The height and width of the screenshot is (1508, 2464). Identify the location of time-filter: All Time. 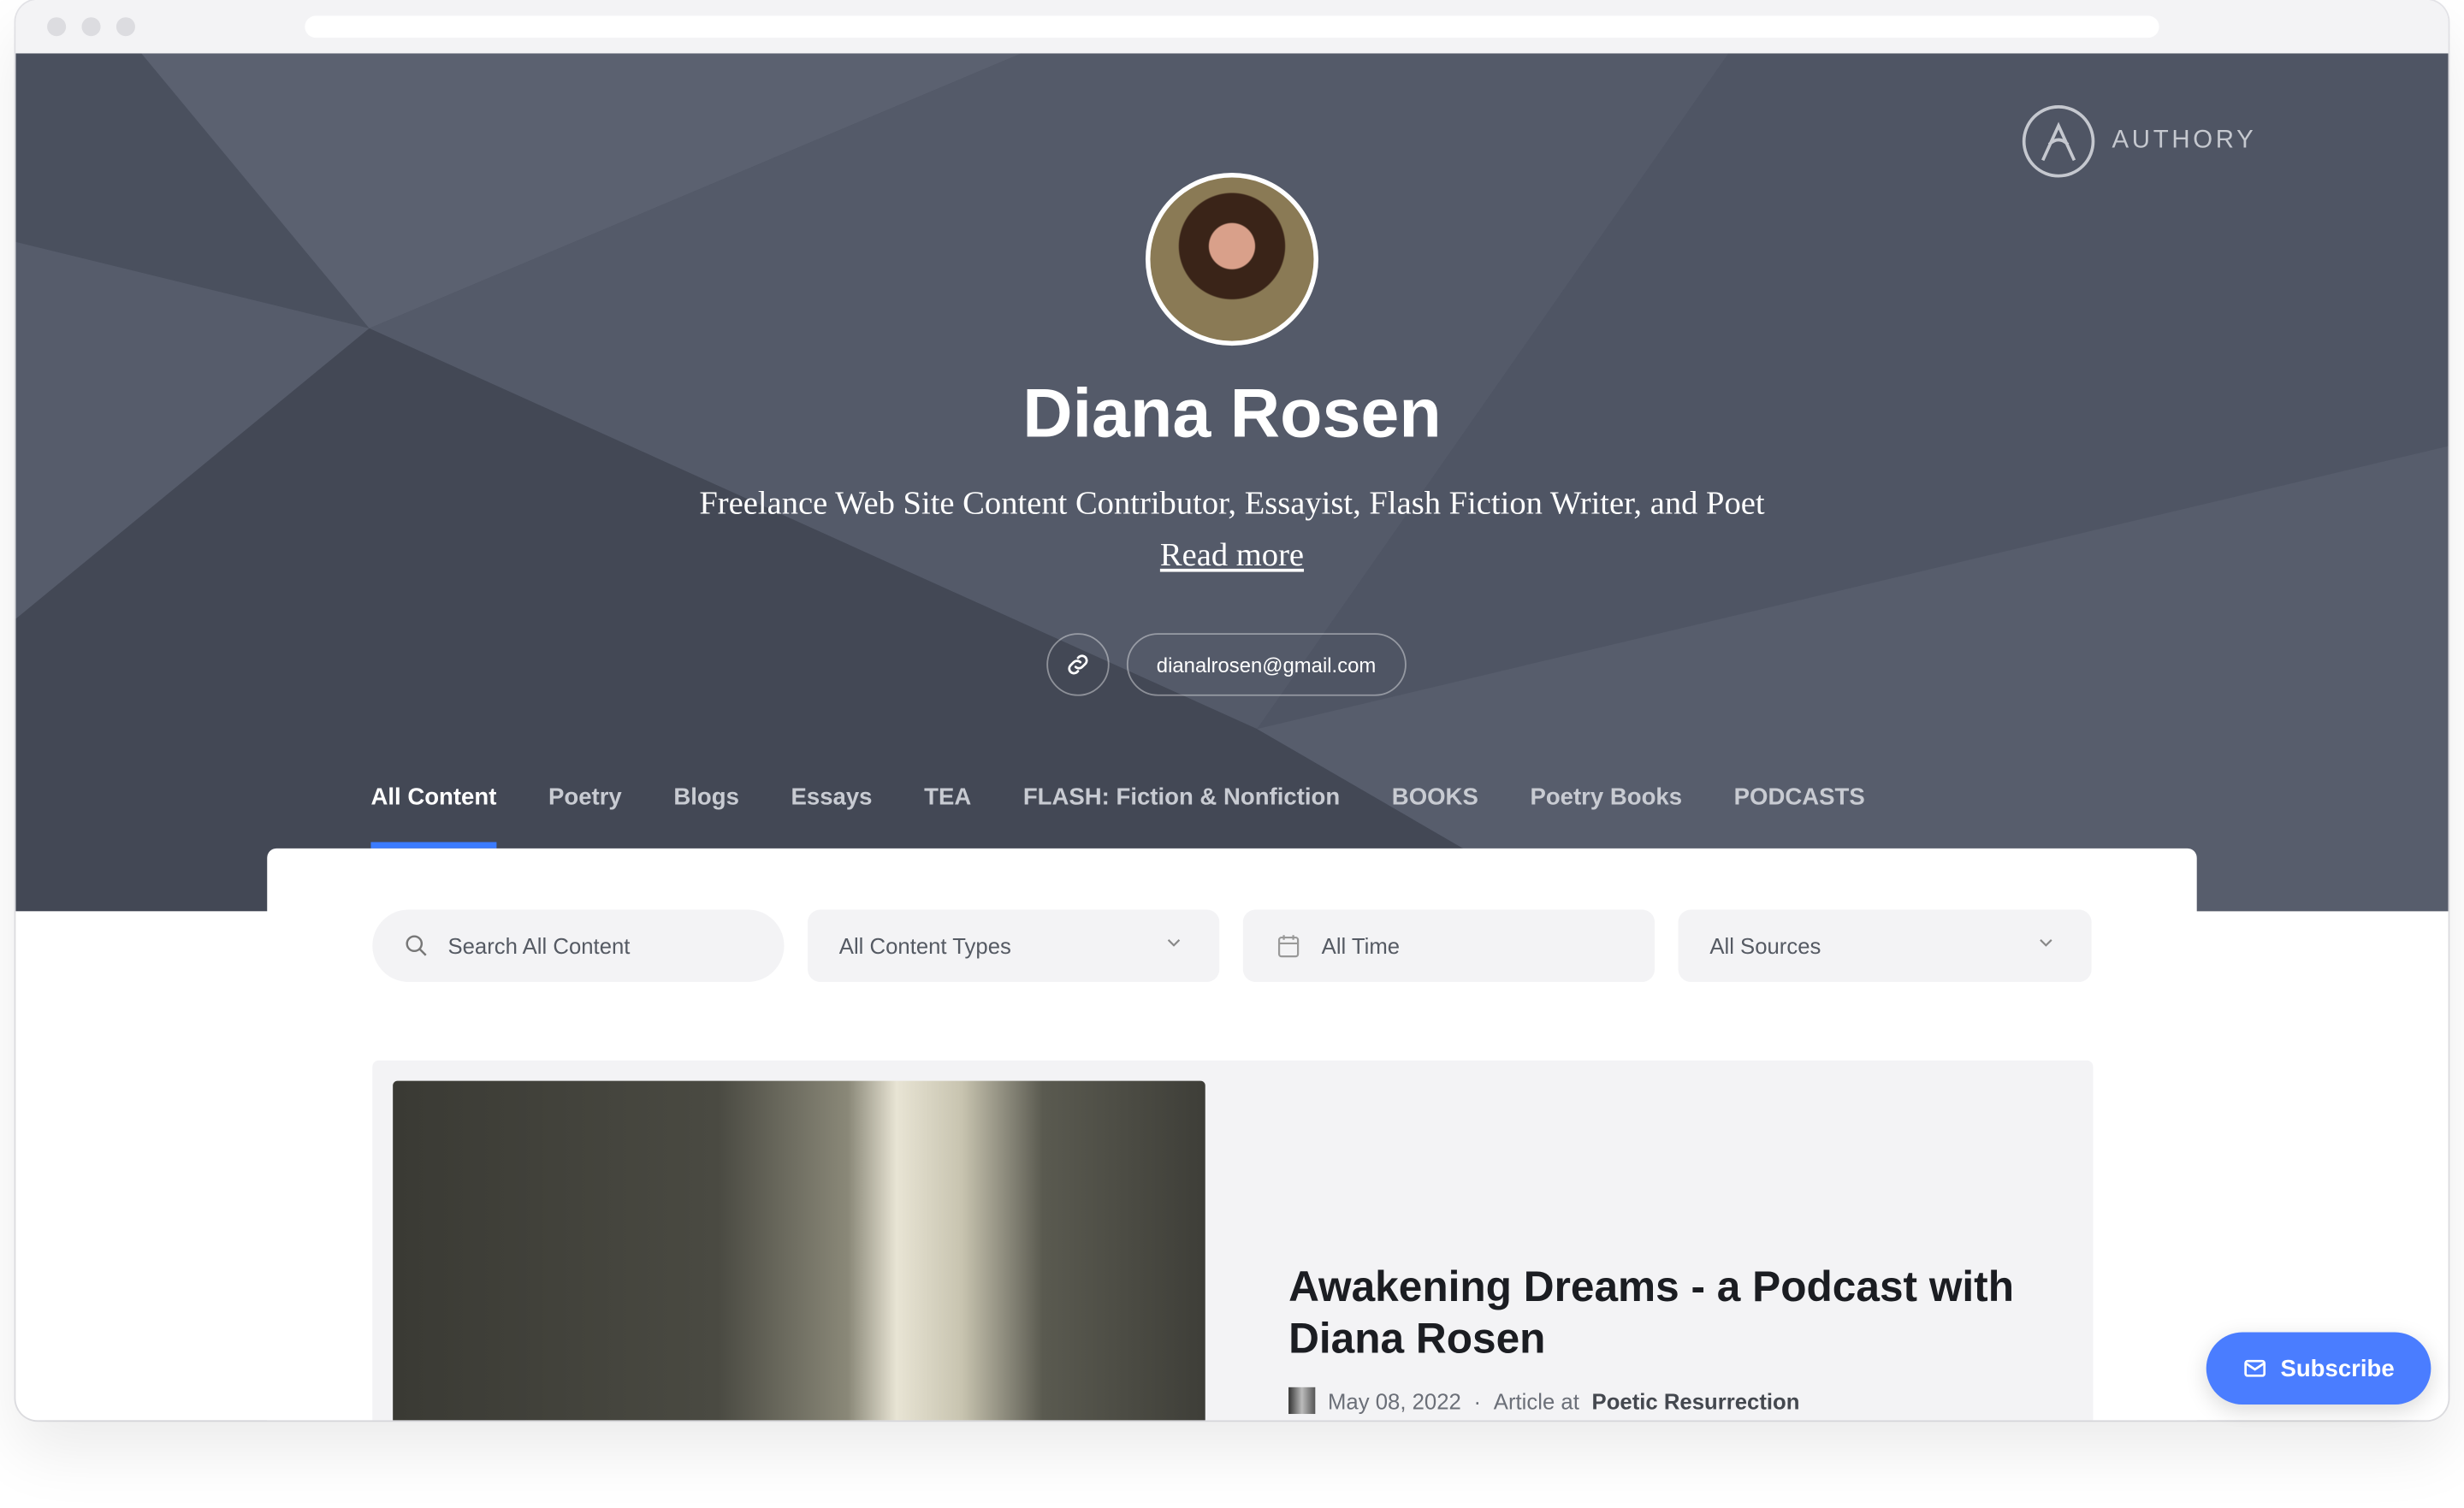
(1449, 945).